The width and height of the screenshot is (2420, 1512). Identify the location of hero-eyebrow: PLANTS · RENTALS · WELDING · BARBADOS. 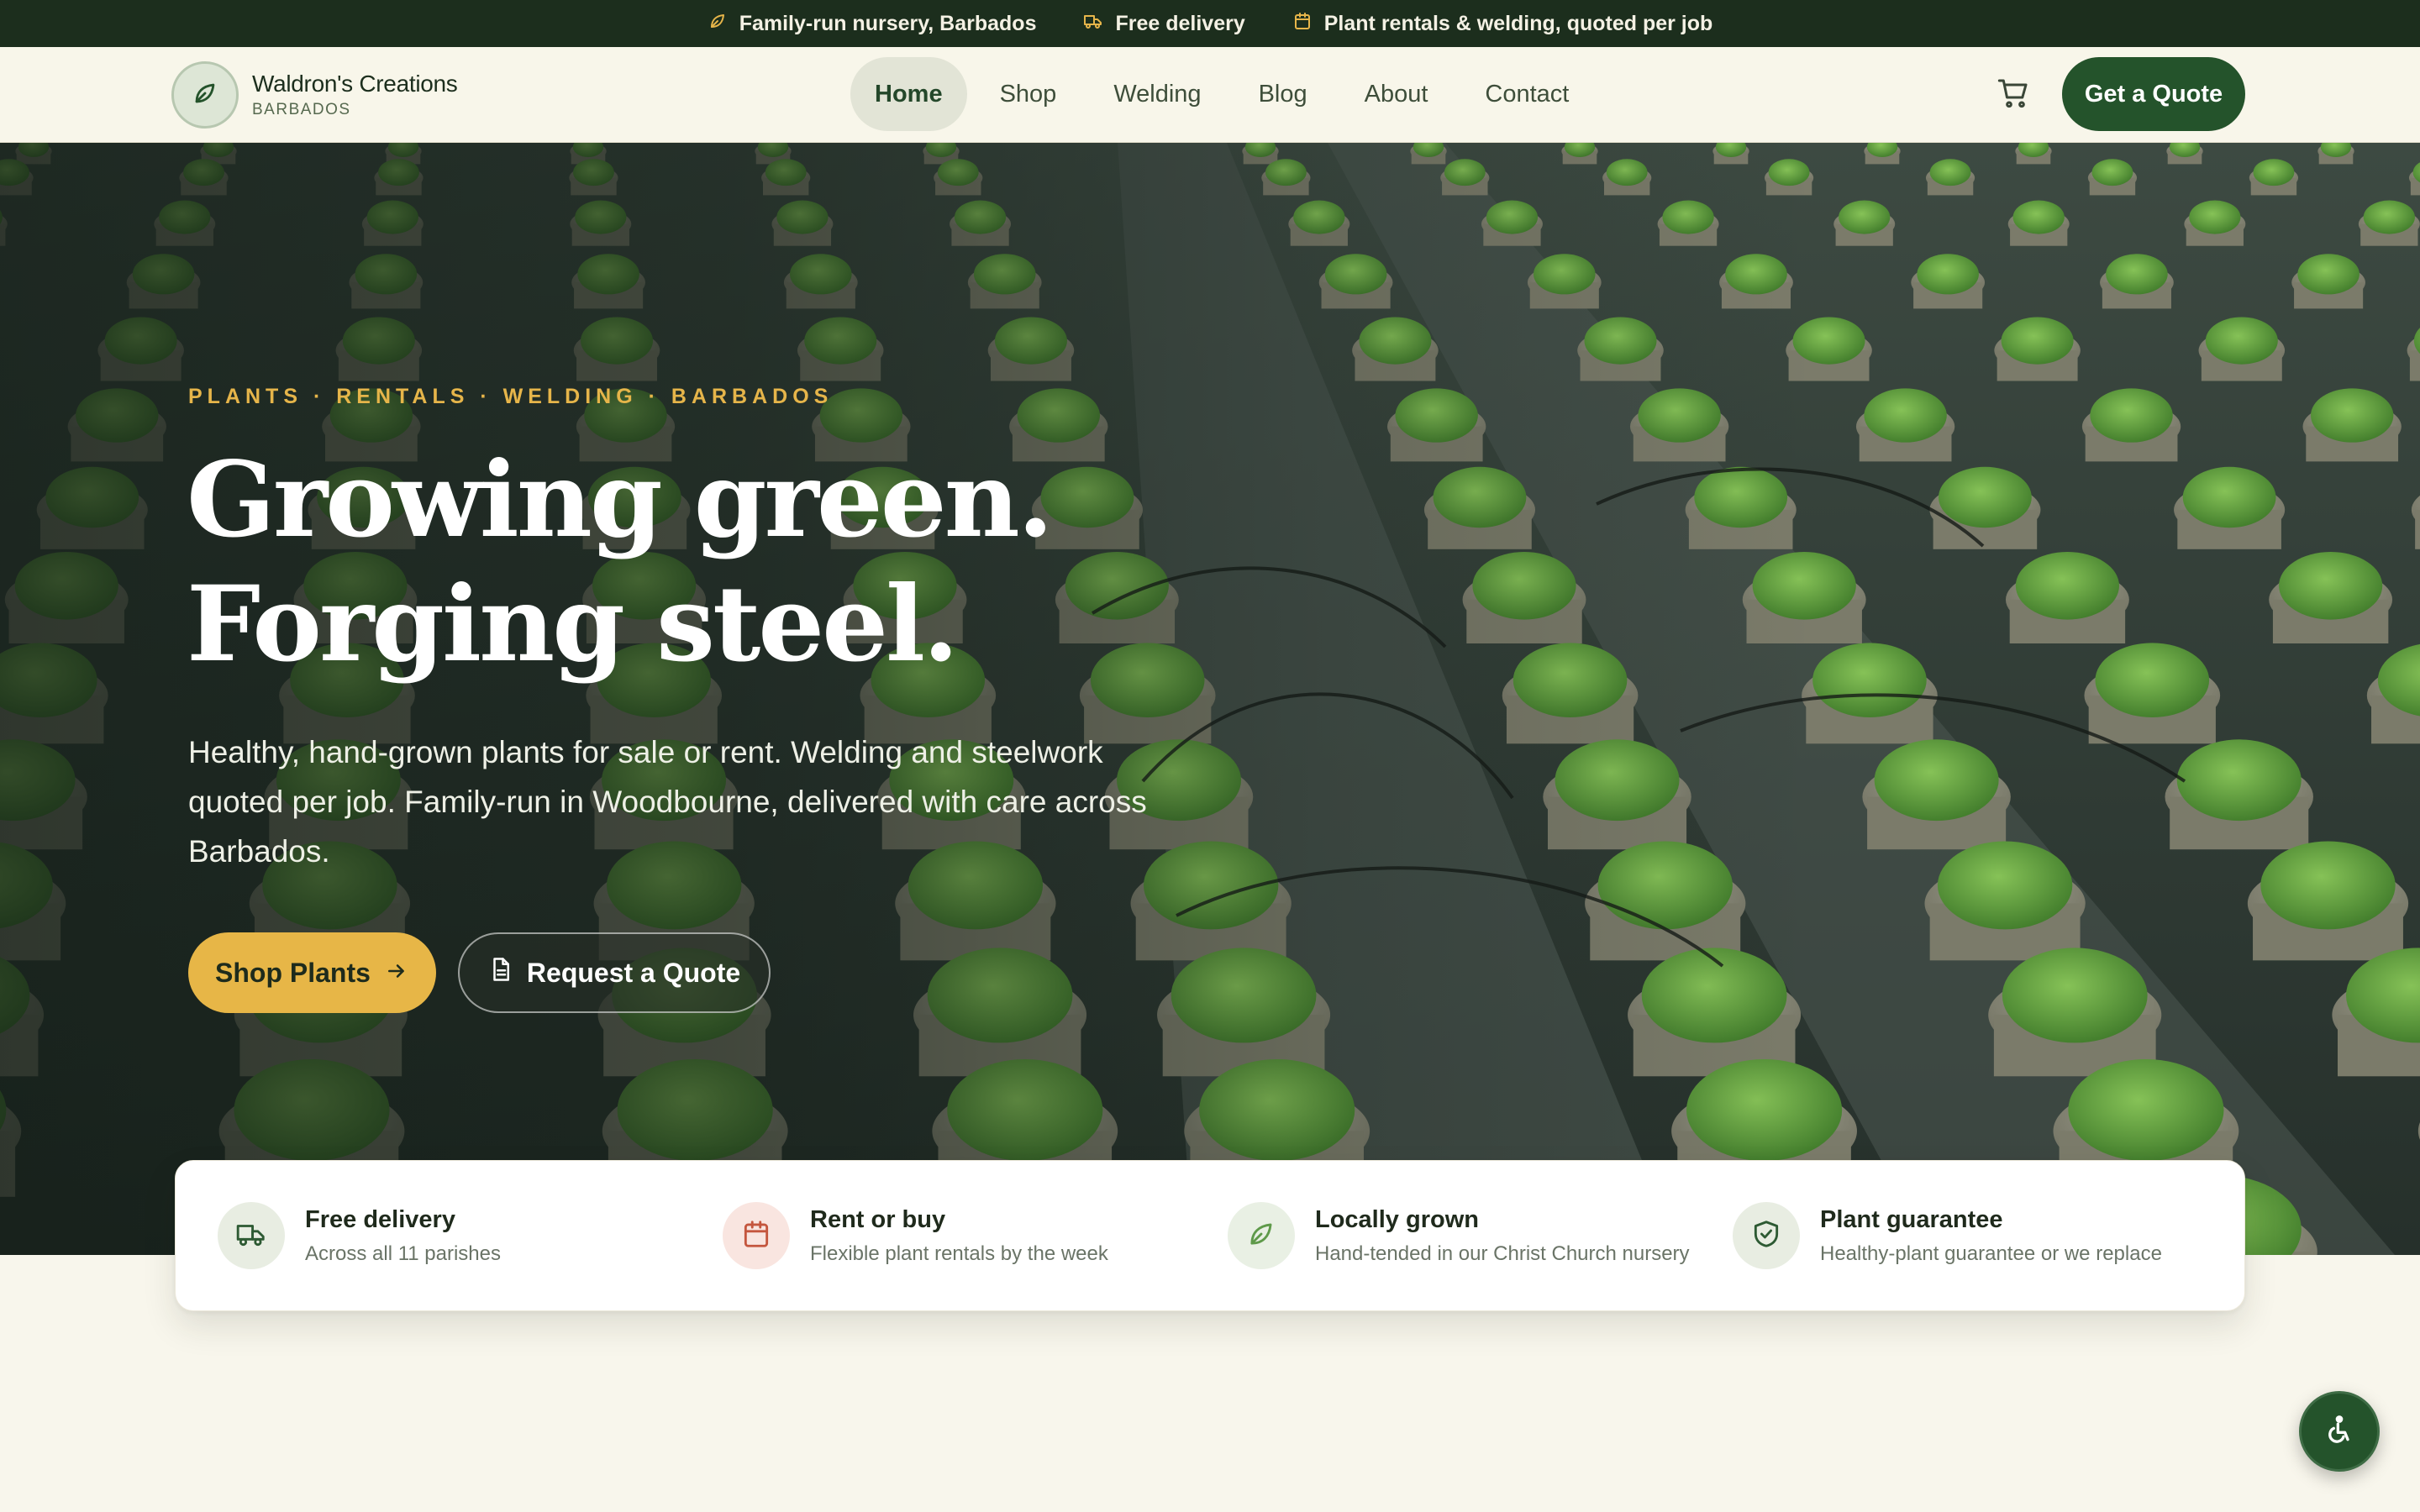
(511, 396).